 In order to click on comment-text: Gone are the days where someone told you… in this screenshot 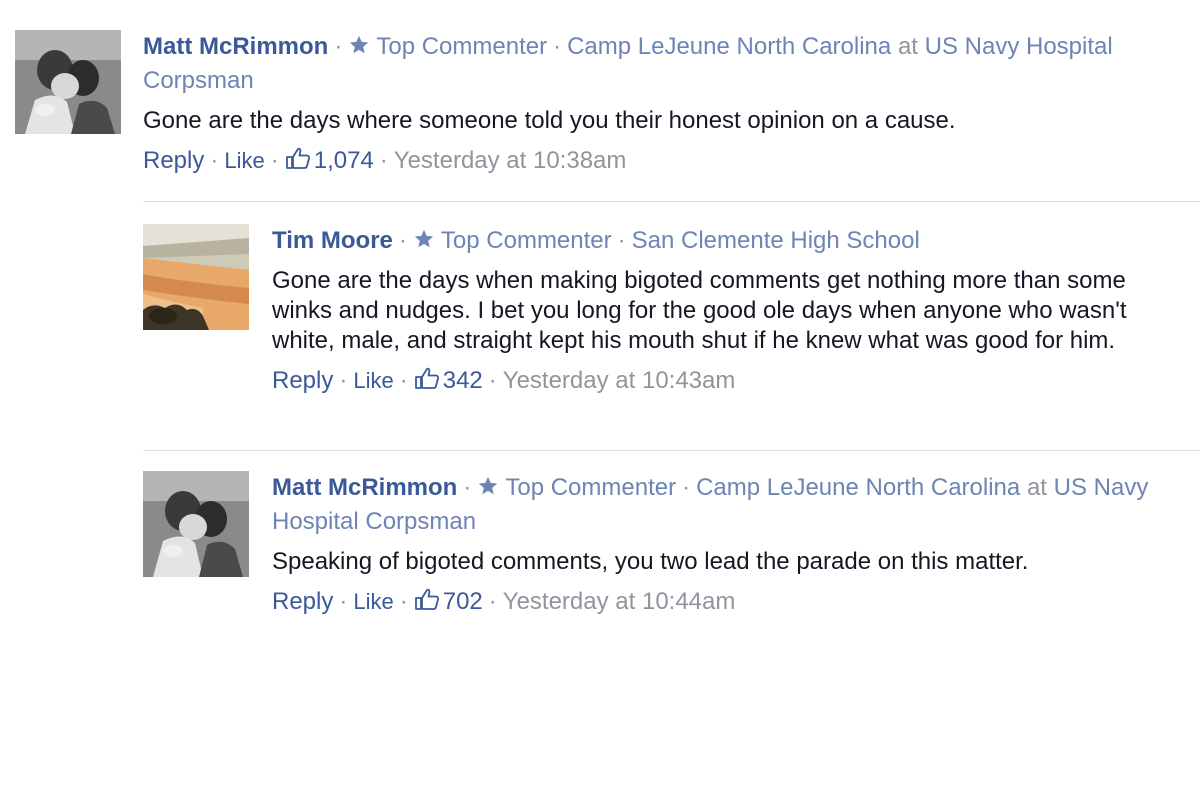, I will do `click(549, 120)`.